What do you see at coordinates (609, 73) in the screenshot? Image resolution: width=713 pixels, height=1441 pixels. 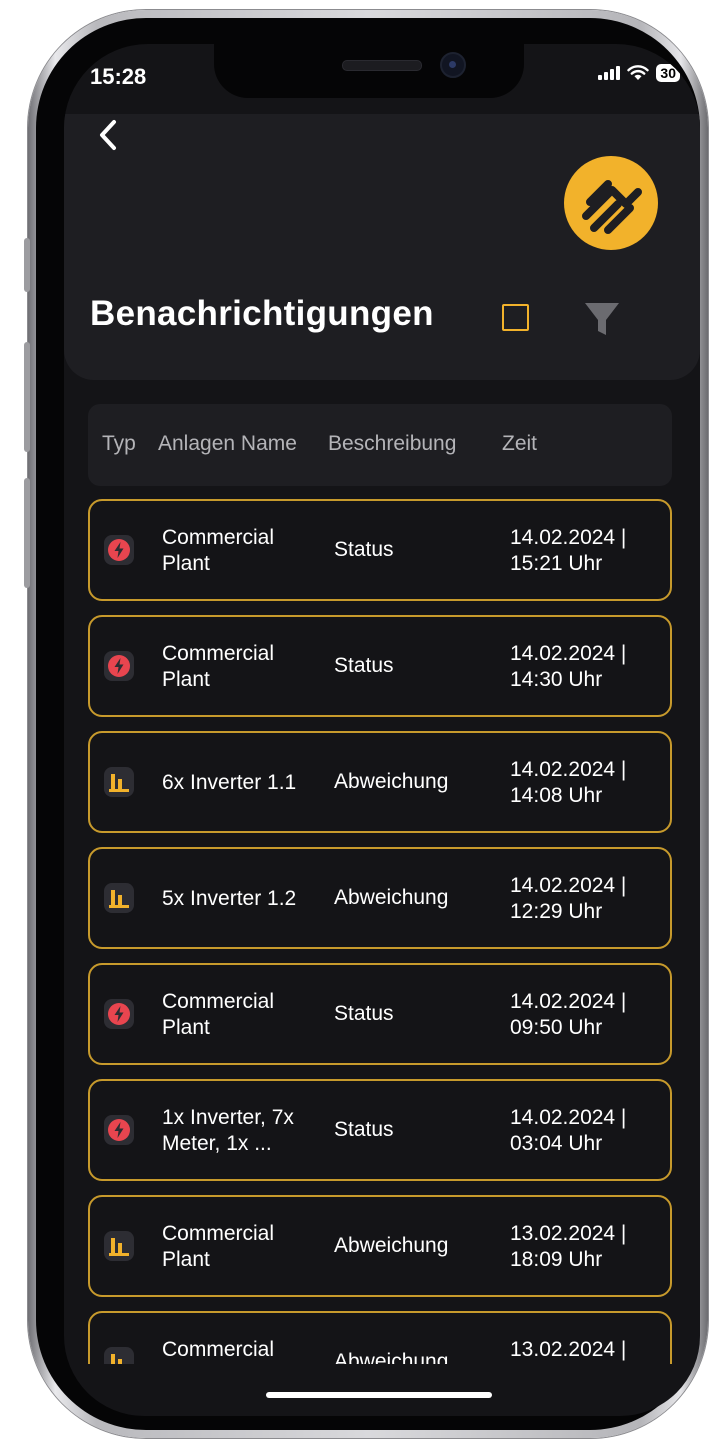 I see `signal-icon` at bounding box center [609, 73].